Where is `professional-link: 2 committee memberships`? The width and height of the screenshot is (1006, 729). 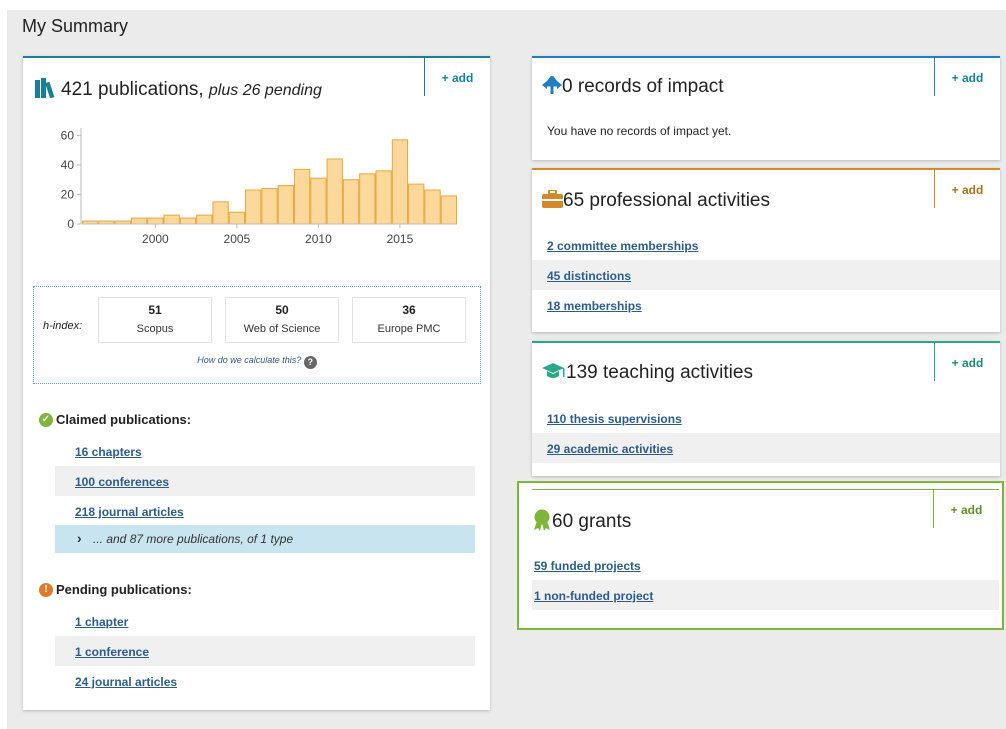 professional-link: 2 committee memberships is located at coordinates (622, 246).